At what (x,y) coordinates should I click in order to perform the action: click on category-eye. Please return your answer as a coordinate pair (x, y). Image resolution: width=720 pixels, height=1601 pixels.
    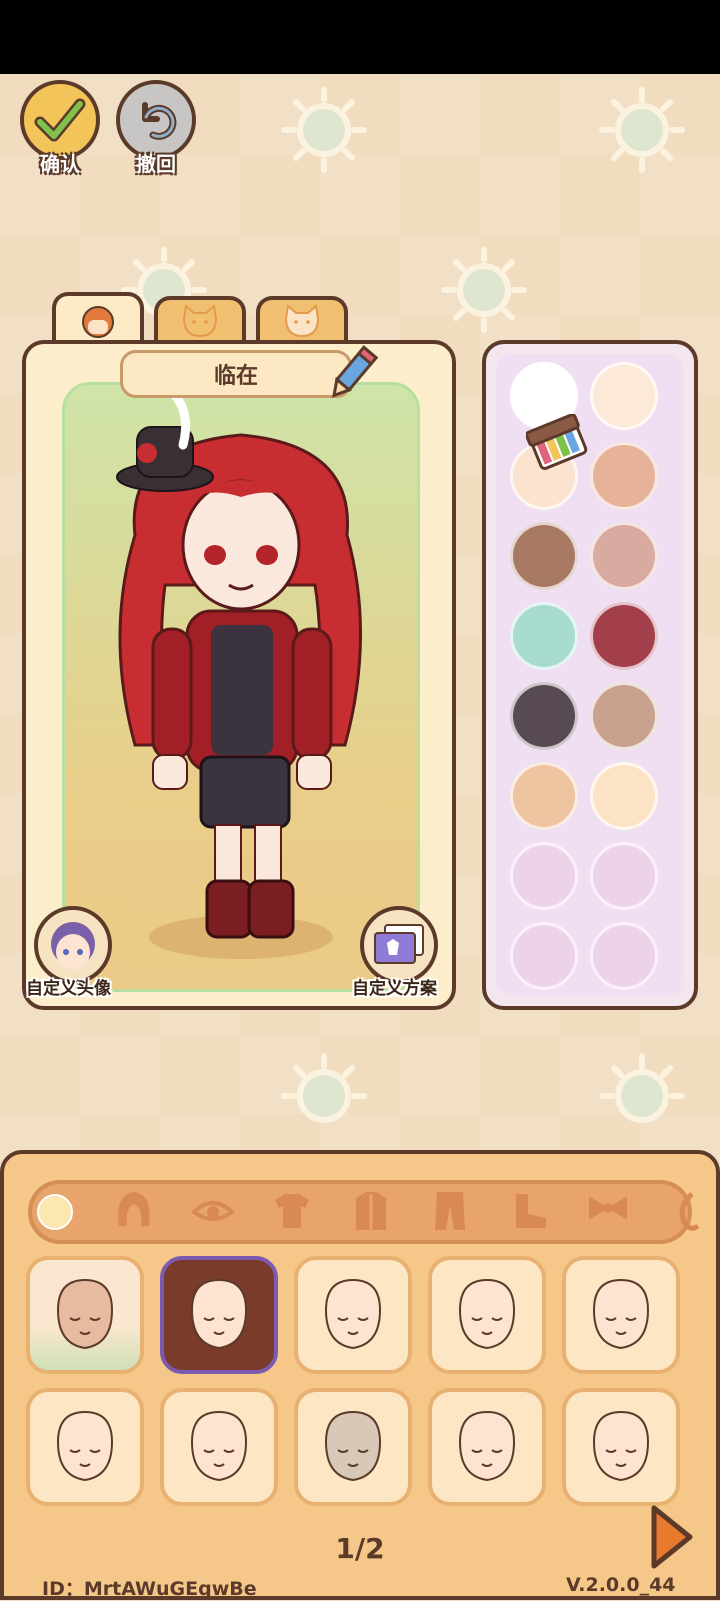
    Looking at the image, I should click on (213, 1211).